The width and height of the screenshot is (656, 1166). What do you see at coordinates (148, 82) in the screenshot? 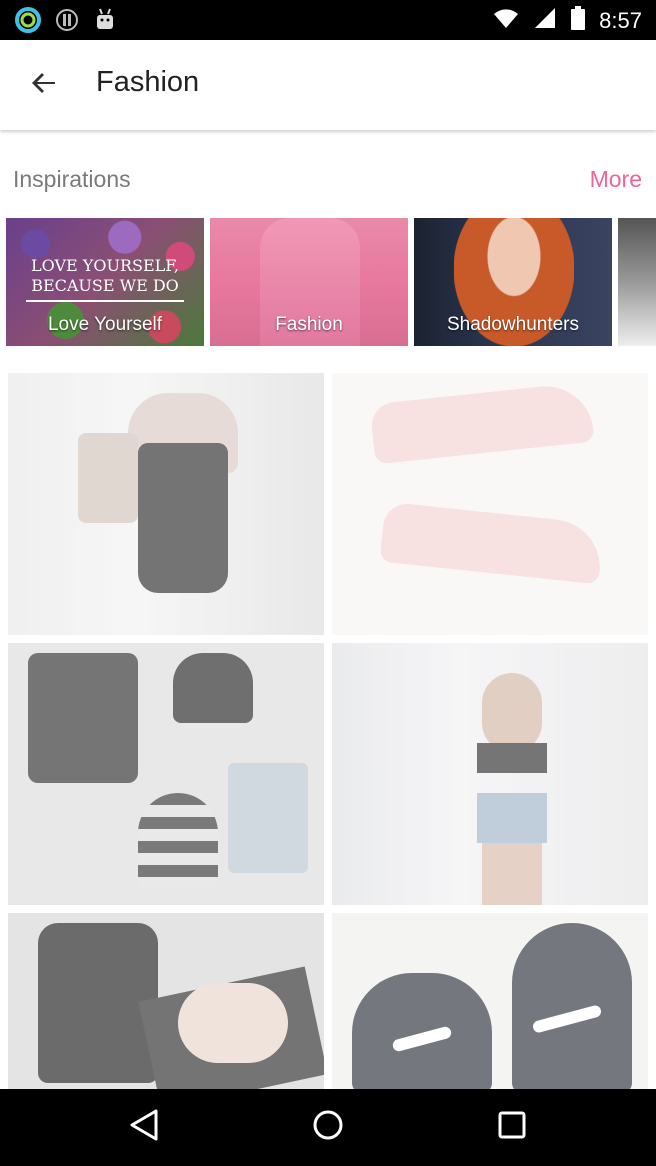
I see `page-title: Fashion` at bounding box center [148, 82].